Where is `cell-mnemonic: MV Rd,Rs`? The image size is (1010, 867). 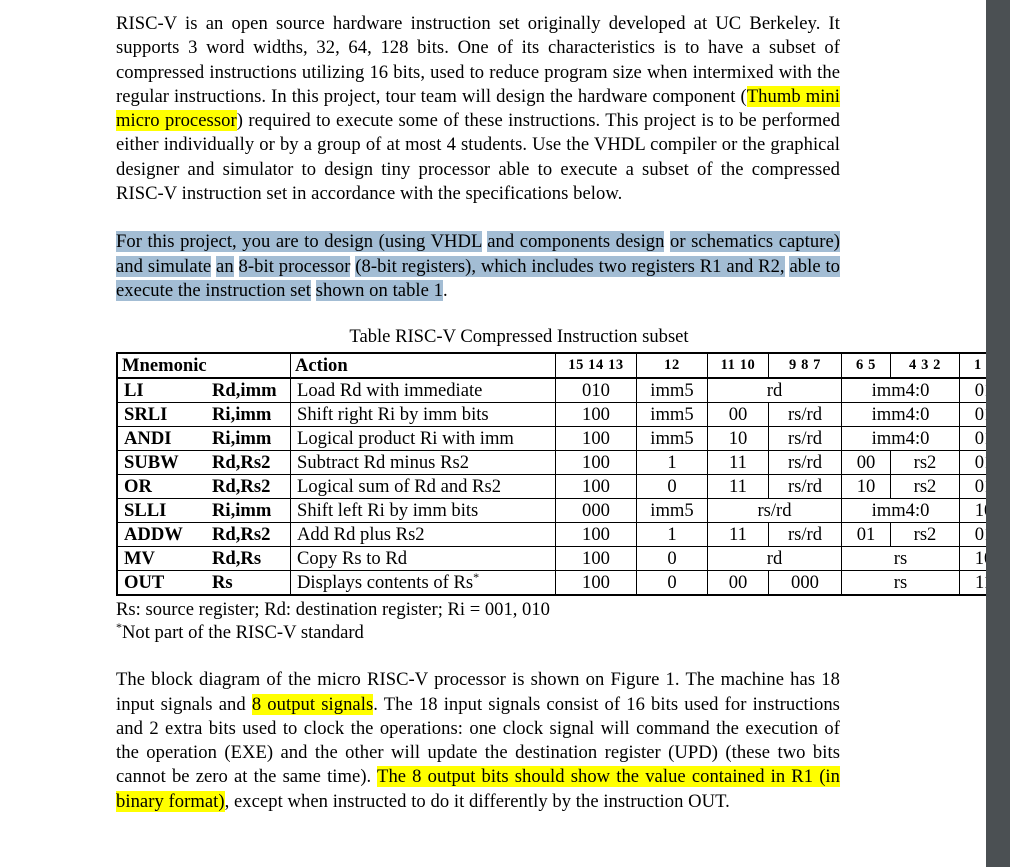
cell-mnemonic: MV Rd,Rs is located at coordinates (203, 559).